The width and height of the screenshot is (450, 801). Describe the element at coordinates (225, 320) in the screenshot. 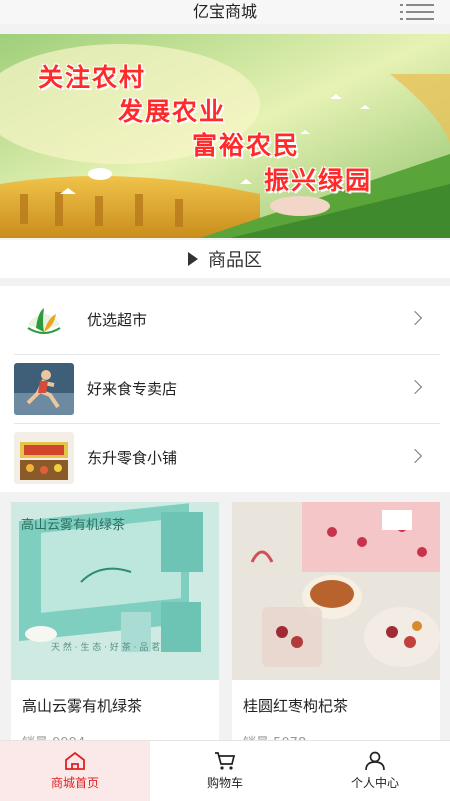

I see `store-item: 优选超市` at that location.